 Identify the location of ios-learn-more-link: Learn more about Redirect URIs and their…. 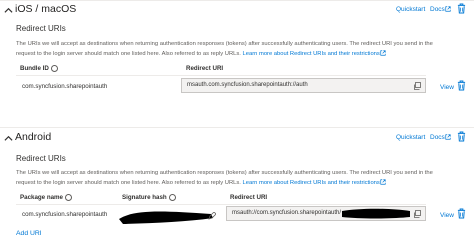
(314, 53).